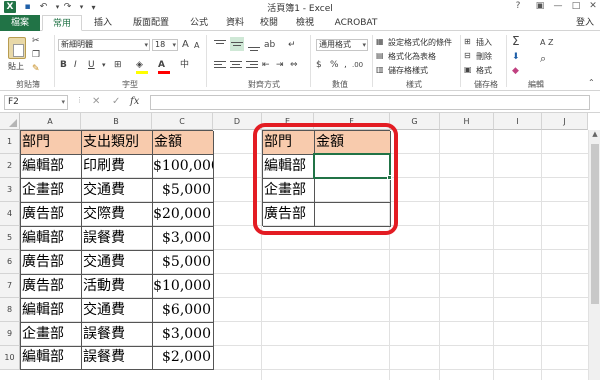 The image size is (600, 380). Describe the element at coordinates (50, 121) in the screenshot. I see `column-header-a: A` at that location.